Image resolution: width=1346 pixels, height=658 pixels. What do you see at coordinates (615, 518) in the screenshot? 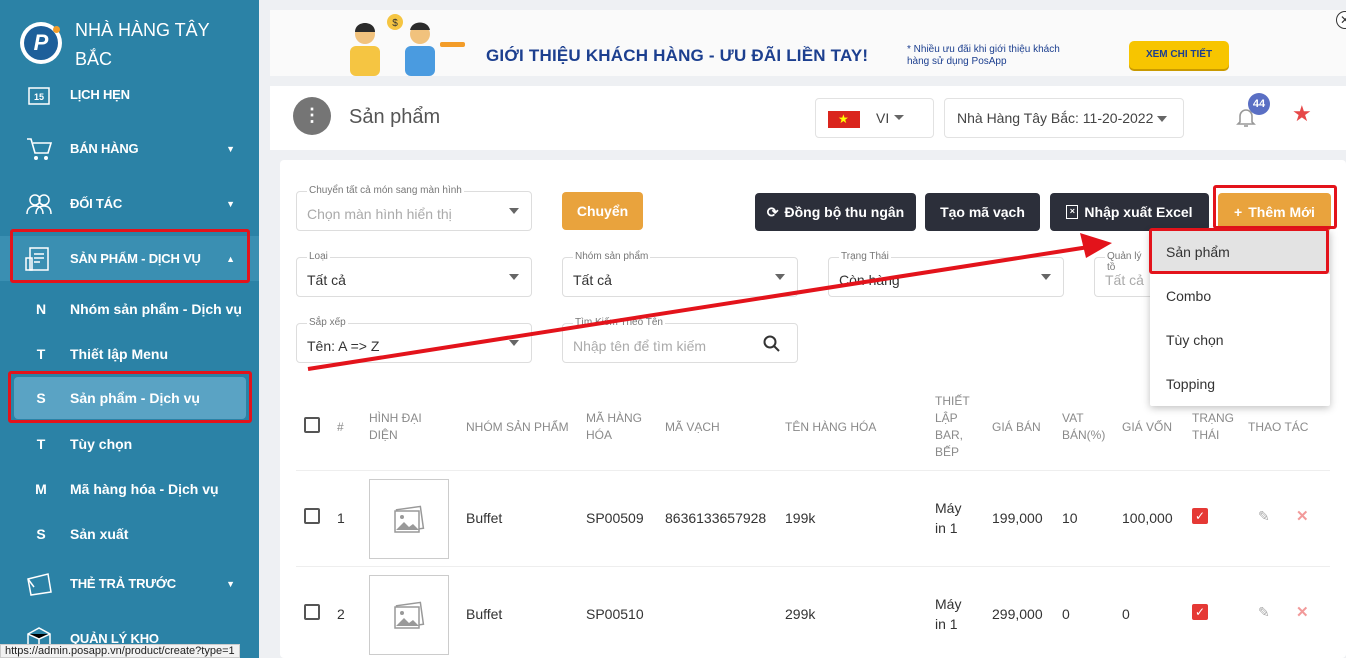
I see `row-code: SP00509` at bounding box center [615, 518].